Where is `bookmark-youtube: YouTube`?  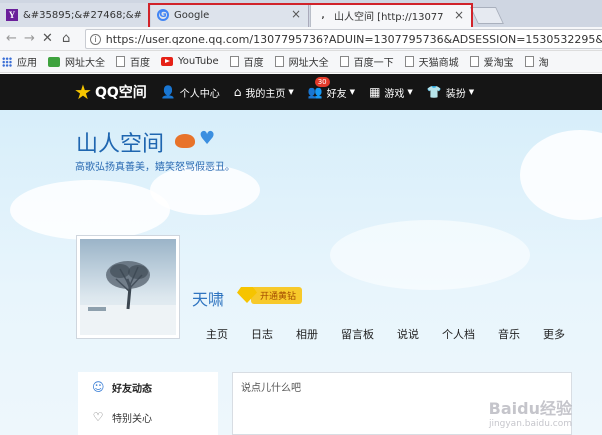
bookmark-youtube: YouTube is located at coordinates (190, 61).